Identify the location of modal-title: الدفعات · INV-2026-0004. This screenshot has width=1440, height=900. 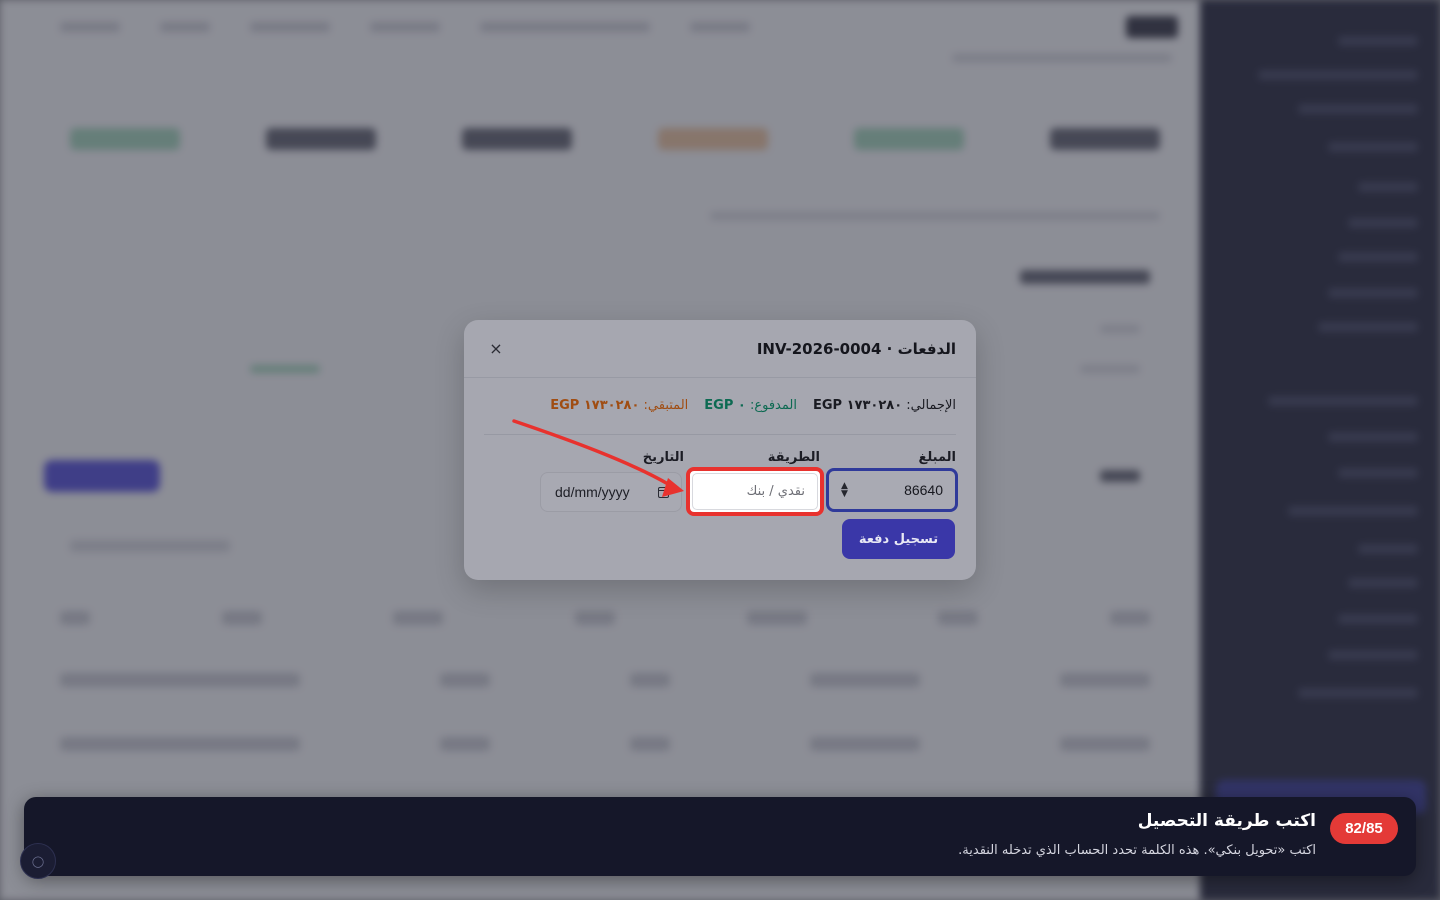
(856, 348).